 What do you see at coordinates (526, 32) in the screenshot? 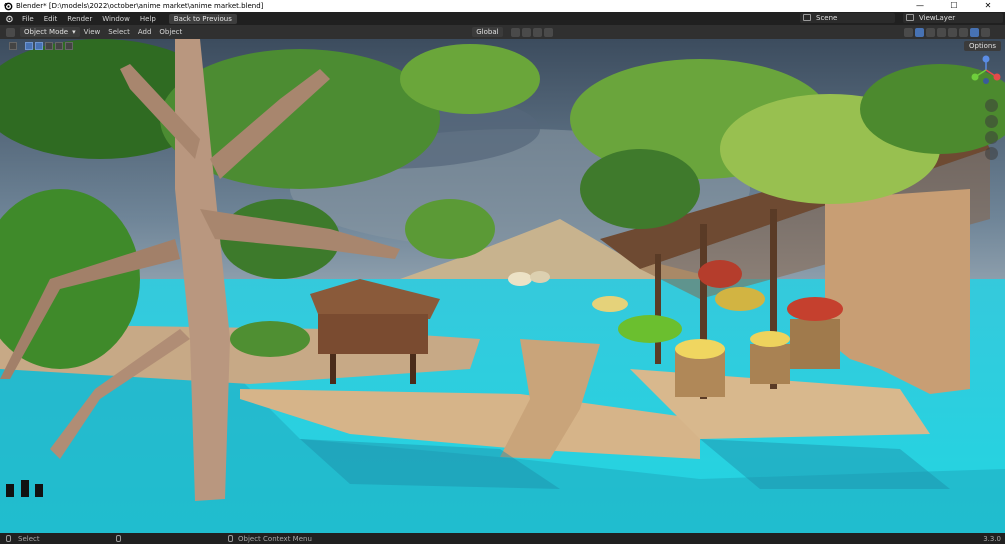
I see `snap-icon` at bounding box center [526, 32].